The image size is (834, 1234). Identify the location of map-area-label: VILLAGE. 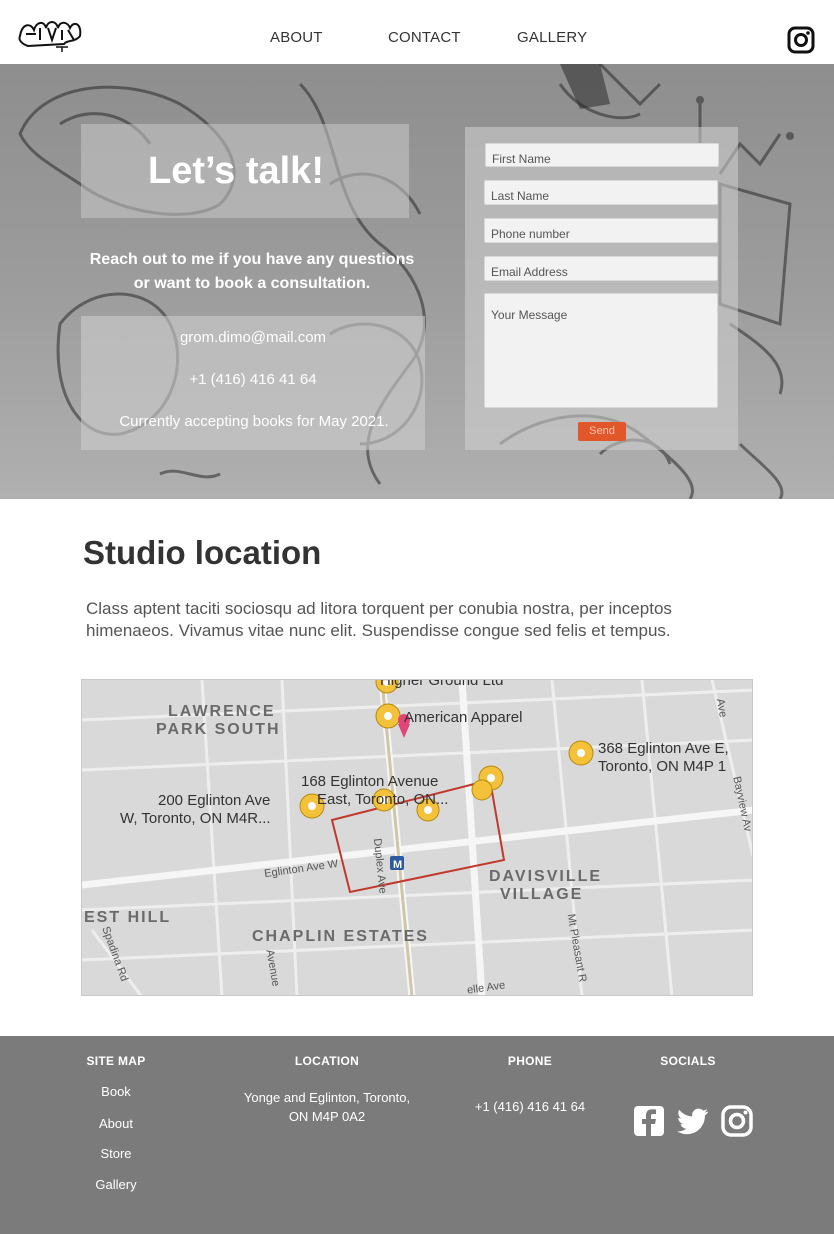
(542, 894).